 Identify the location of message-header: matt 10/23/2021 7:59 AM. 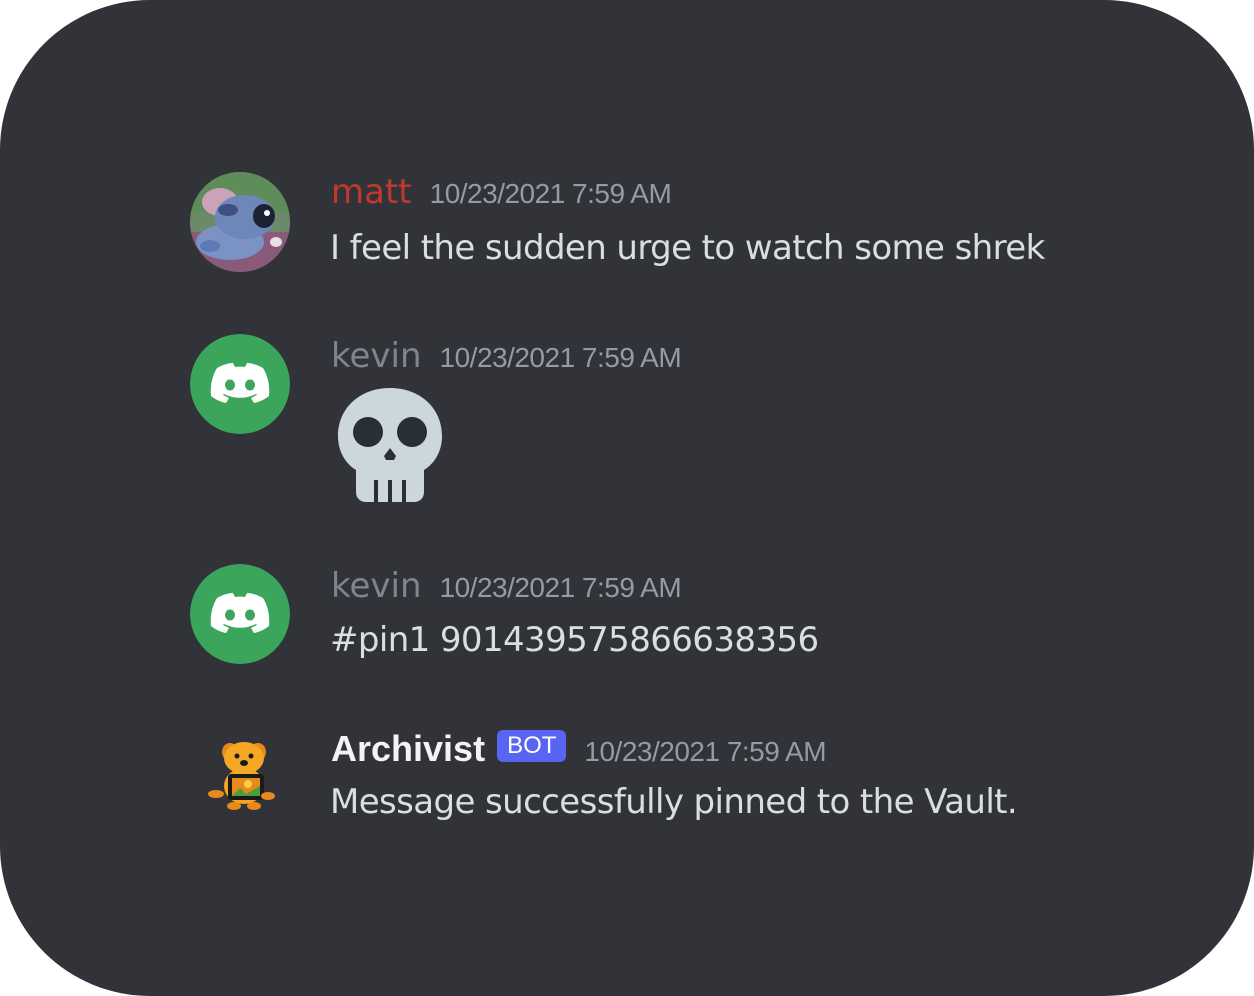
(501, 192).